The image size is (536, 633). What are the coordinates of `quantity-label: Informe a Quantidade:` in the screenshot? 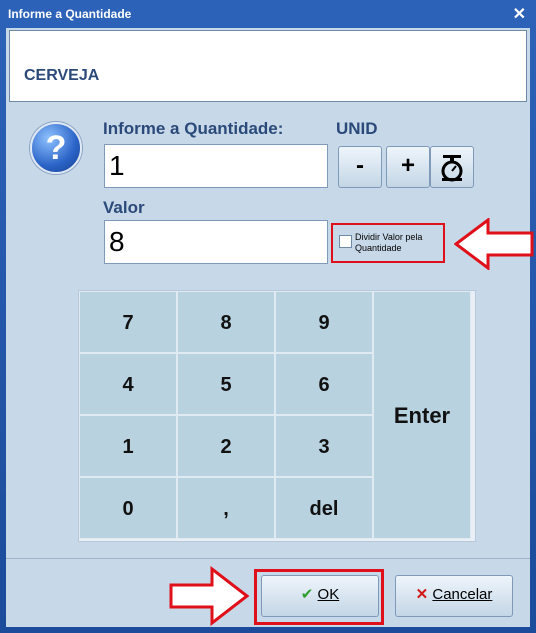 It's located at (193, 128).